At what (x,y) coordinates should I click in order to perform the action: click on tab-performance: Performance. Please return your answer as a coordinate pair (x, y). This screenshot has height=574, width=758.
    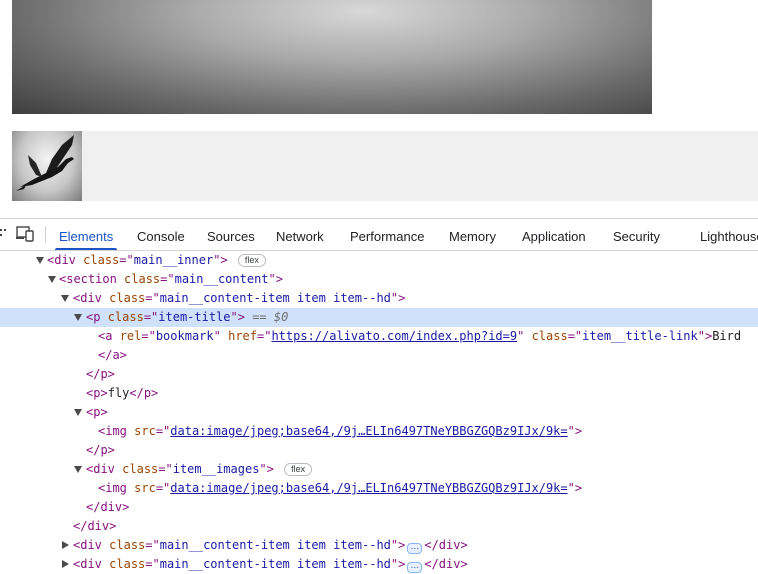
    Looking at the image, I should click on (387, 234).